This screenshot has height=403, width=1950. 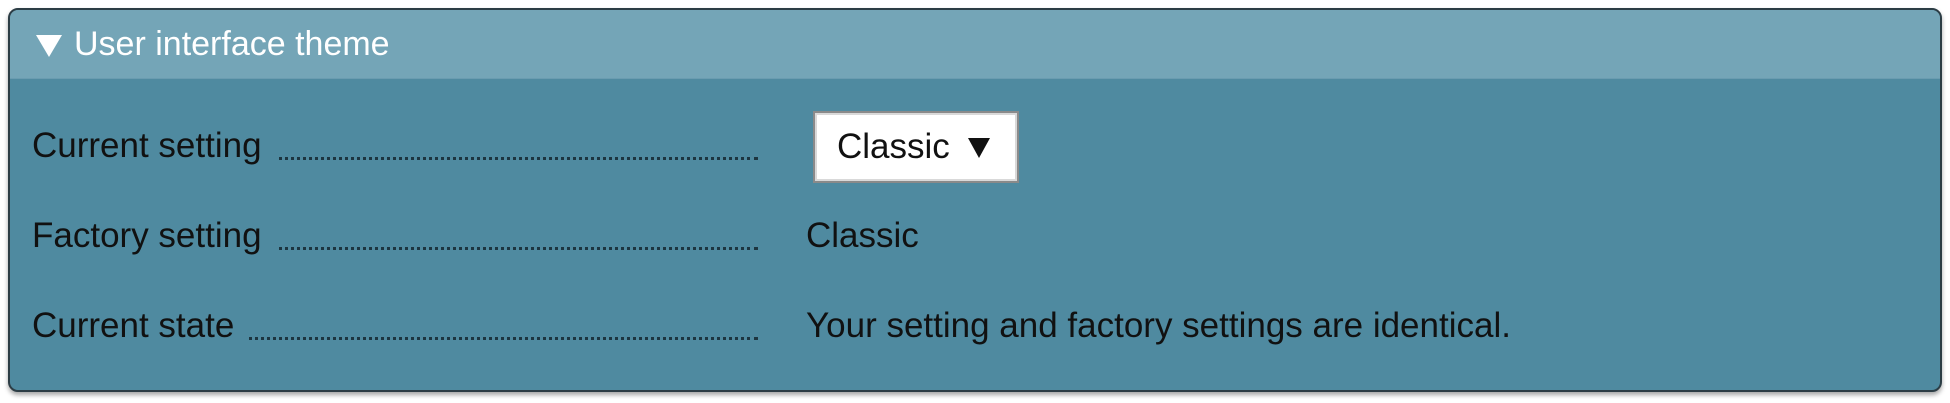 What do you see at coordinates (154, 146) in the screenshot?
I see `current-setting-label: Current setting` at bounding box center [154, 146].